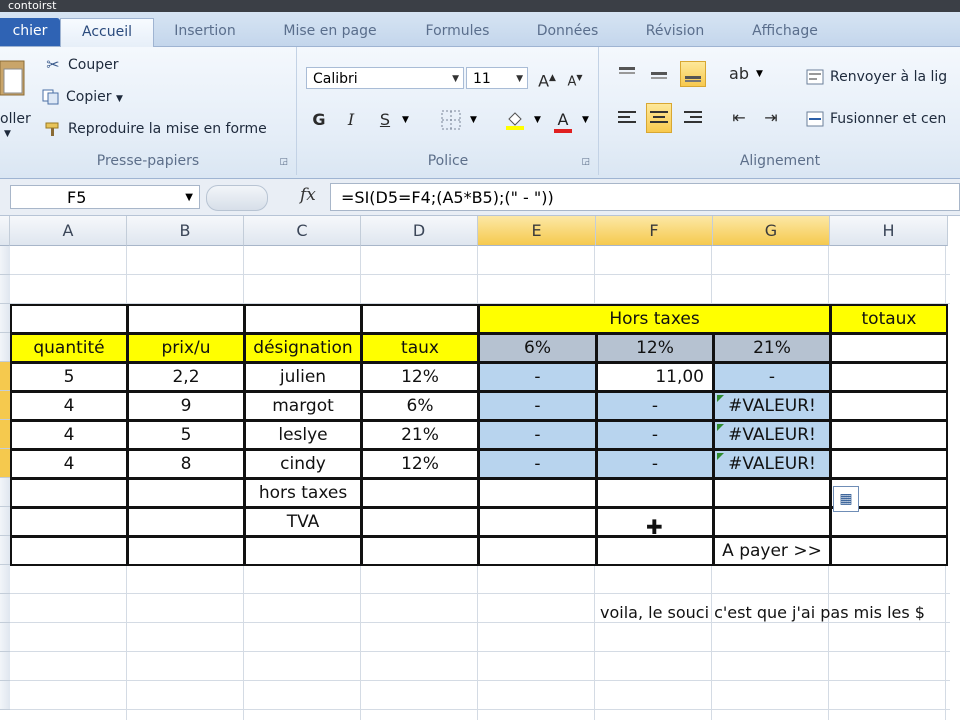 The image size is (960, 720). I want to click on insert-function-icon: fx, so click(308, 195).